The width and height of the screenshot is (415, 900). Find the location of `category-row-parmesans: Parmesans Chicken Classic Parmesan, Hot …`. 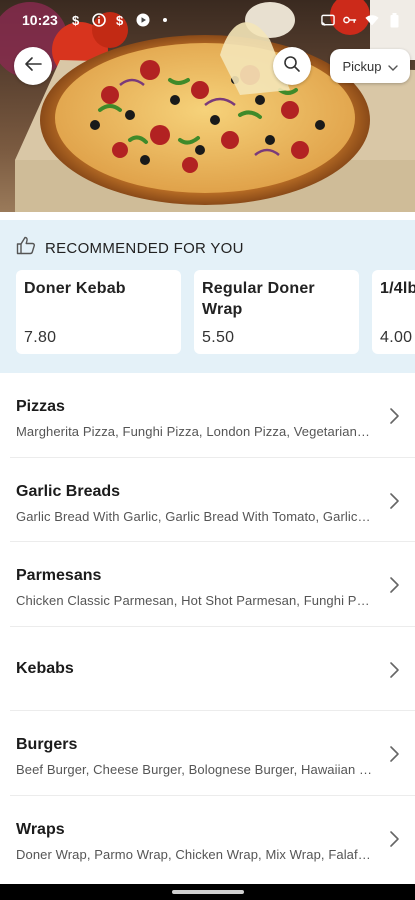

category-row-parmesans: Parmesans Chicken Classic Parmesan, Hot … is located at coordinates (212, 584).